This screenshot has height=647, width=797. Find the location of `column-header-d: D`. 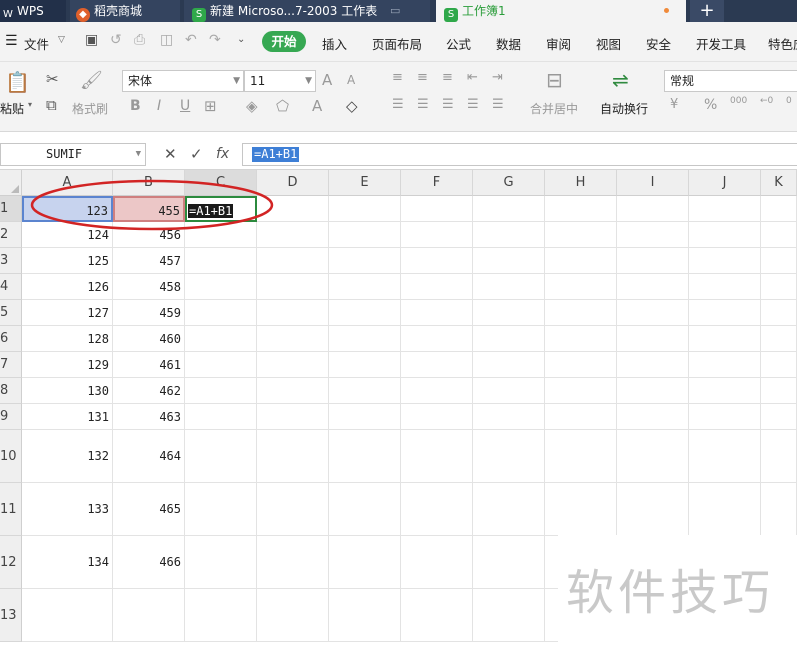

column-header-d: D is located at coordinates (293, 183).